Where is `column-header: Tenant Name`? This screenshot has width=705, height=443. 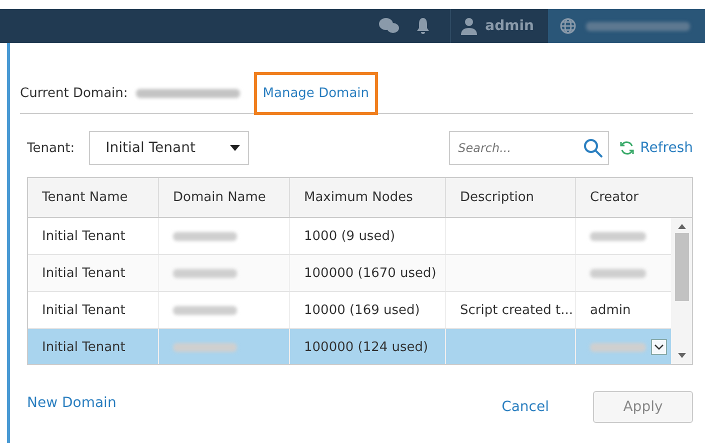 column-header: Tenant Name is located at coordinates (93, 197).